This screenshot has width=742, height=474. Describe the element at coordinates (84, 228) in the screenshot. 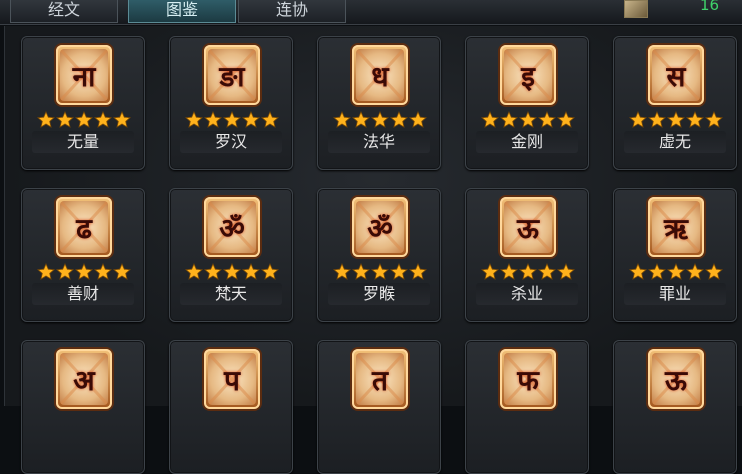

I see `seal-glyph: ढ` at that location.